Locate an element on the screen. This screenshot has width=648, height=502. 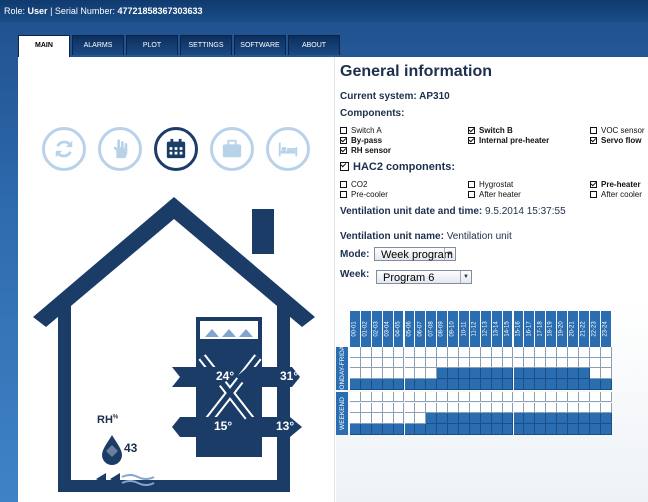
manual-mode-button is located at coordinates (120, 149).